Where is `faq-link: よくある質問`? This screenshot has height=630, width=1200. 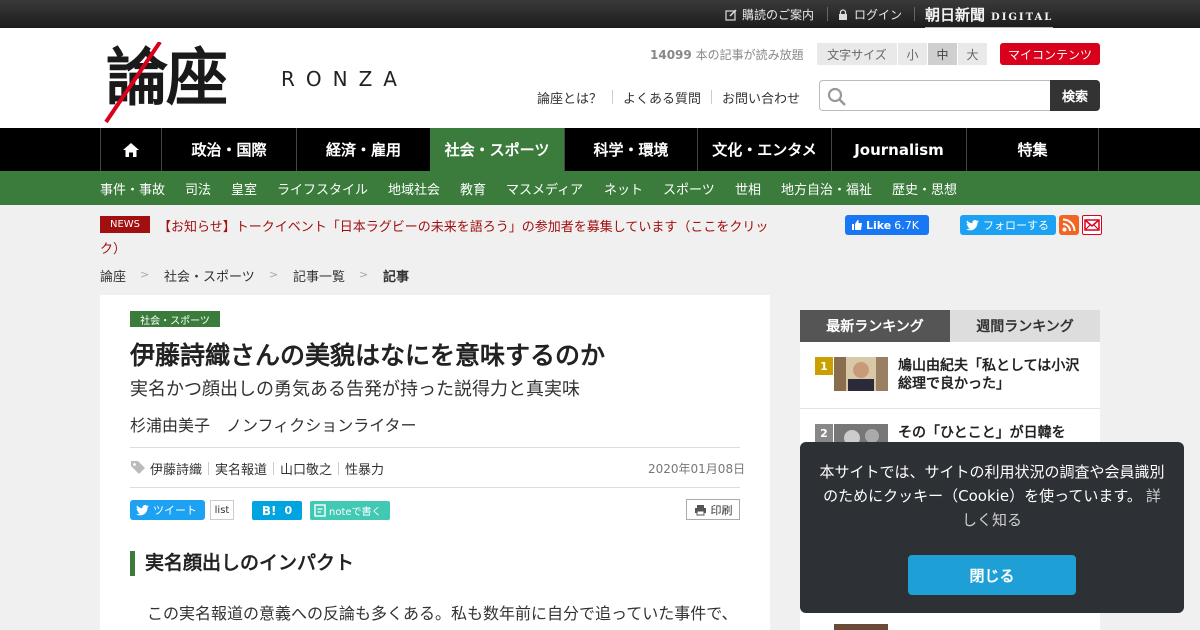 faq-link: よくある質問 is located at coordinates (662, 97).